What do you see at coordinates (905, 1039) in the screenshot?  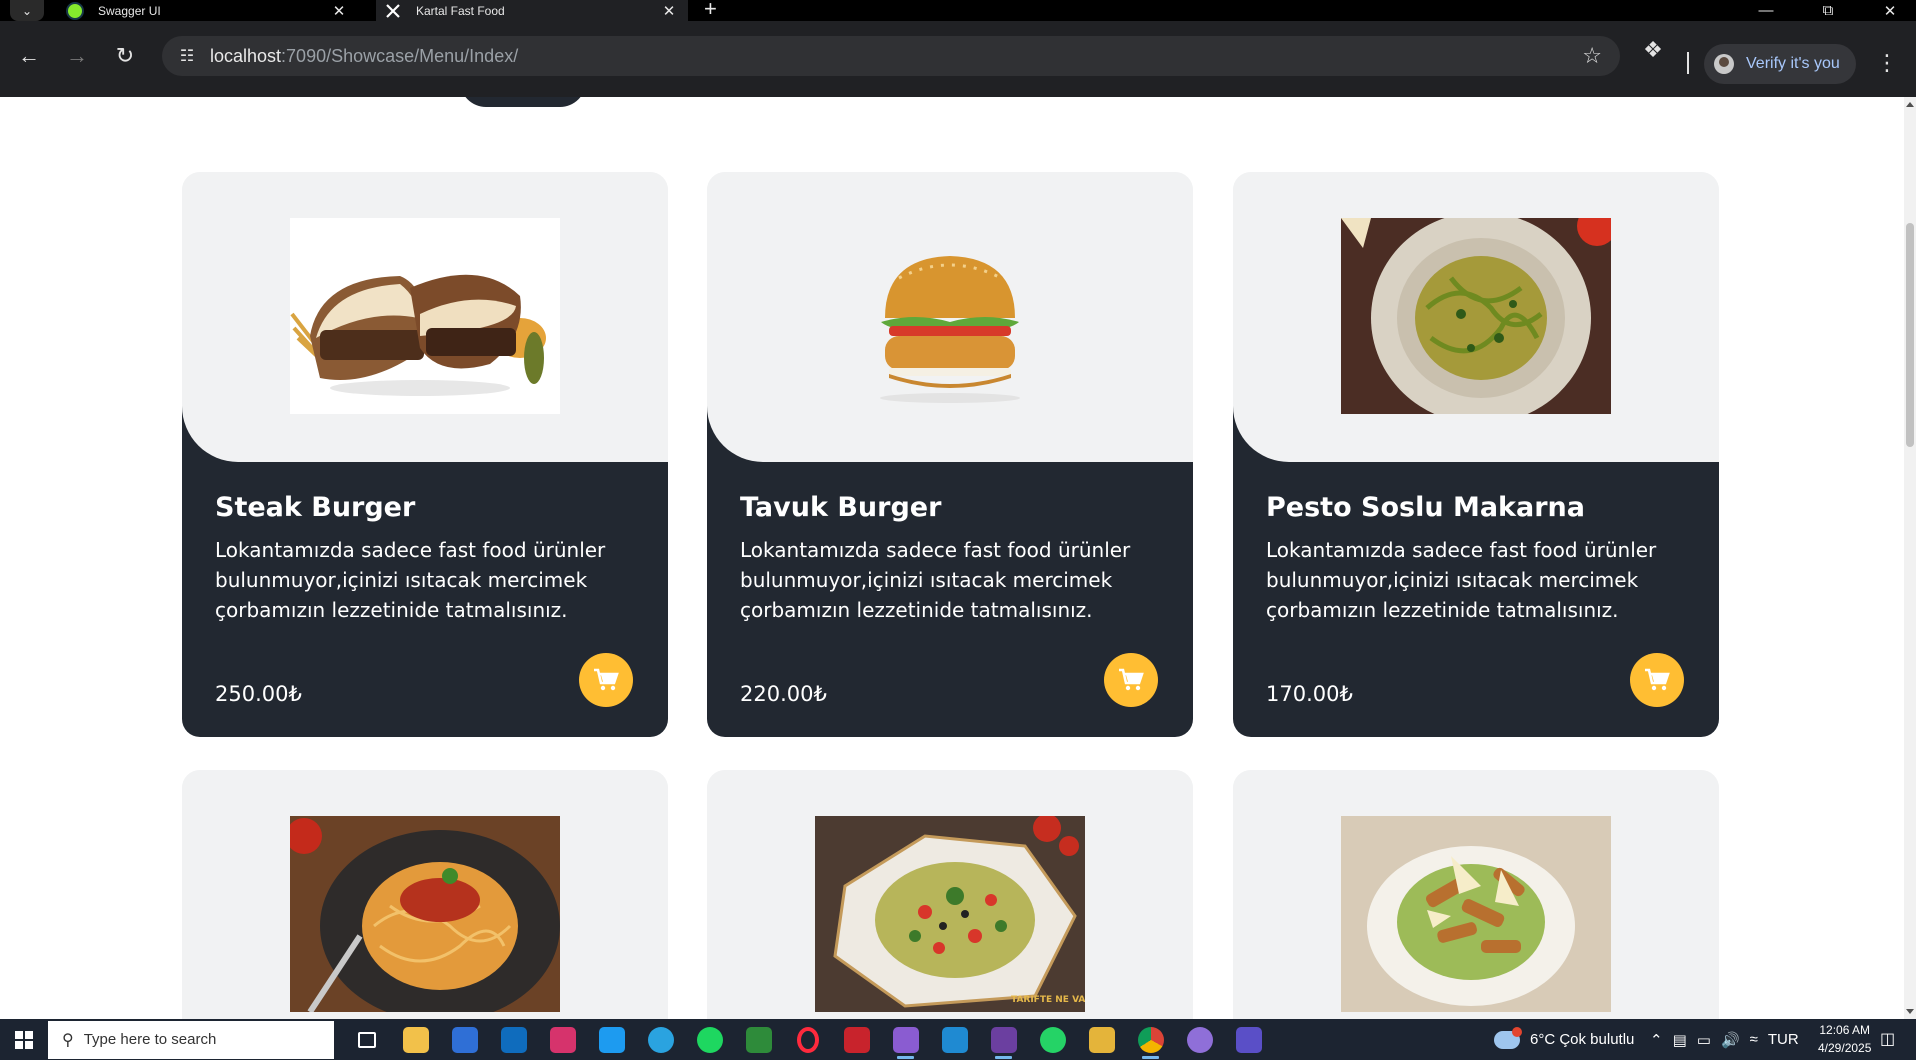 I see `visual-studio-icon` at bounding box center [905, 1039].